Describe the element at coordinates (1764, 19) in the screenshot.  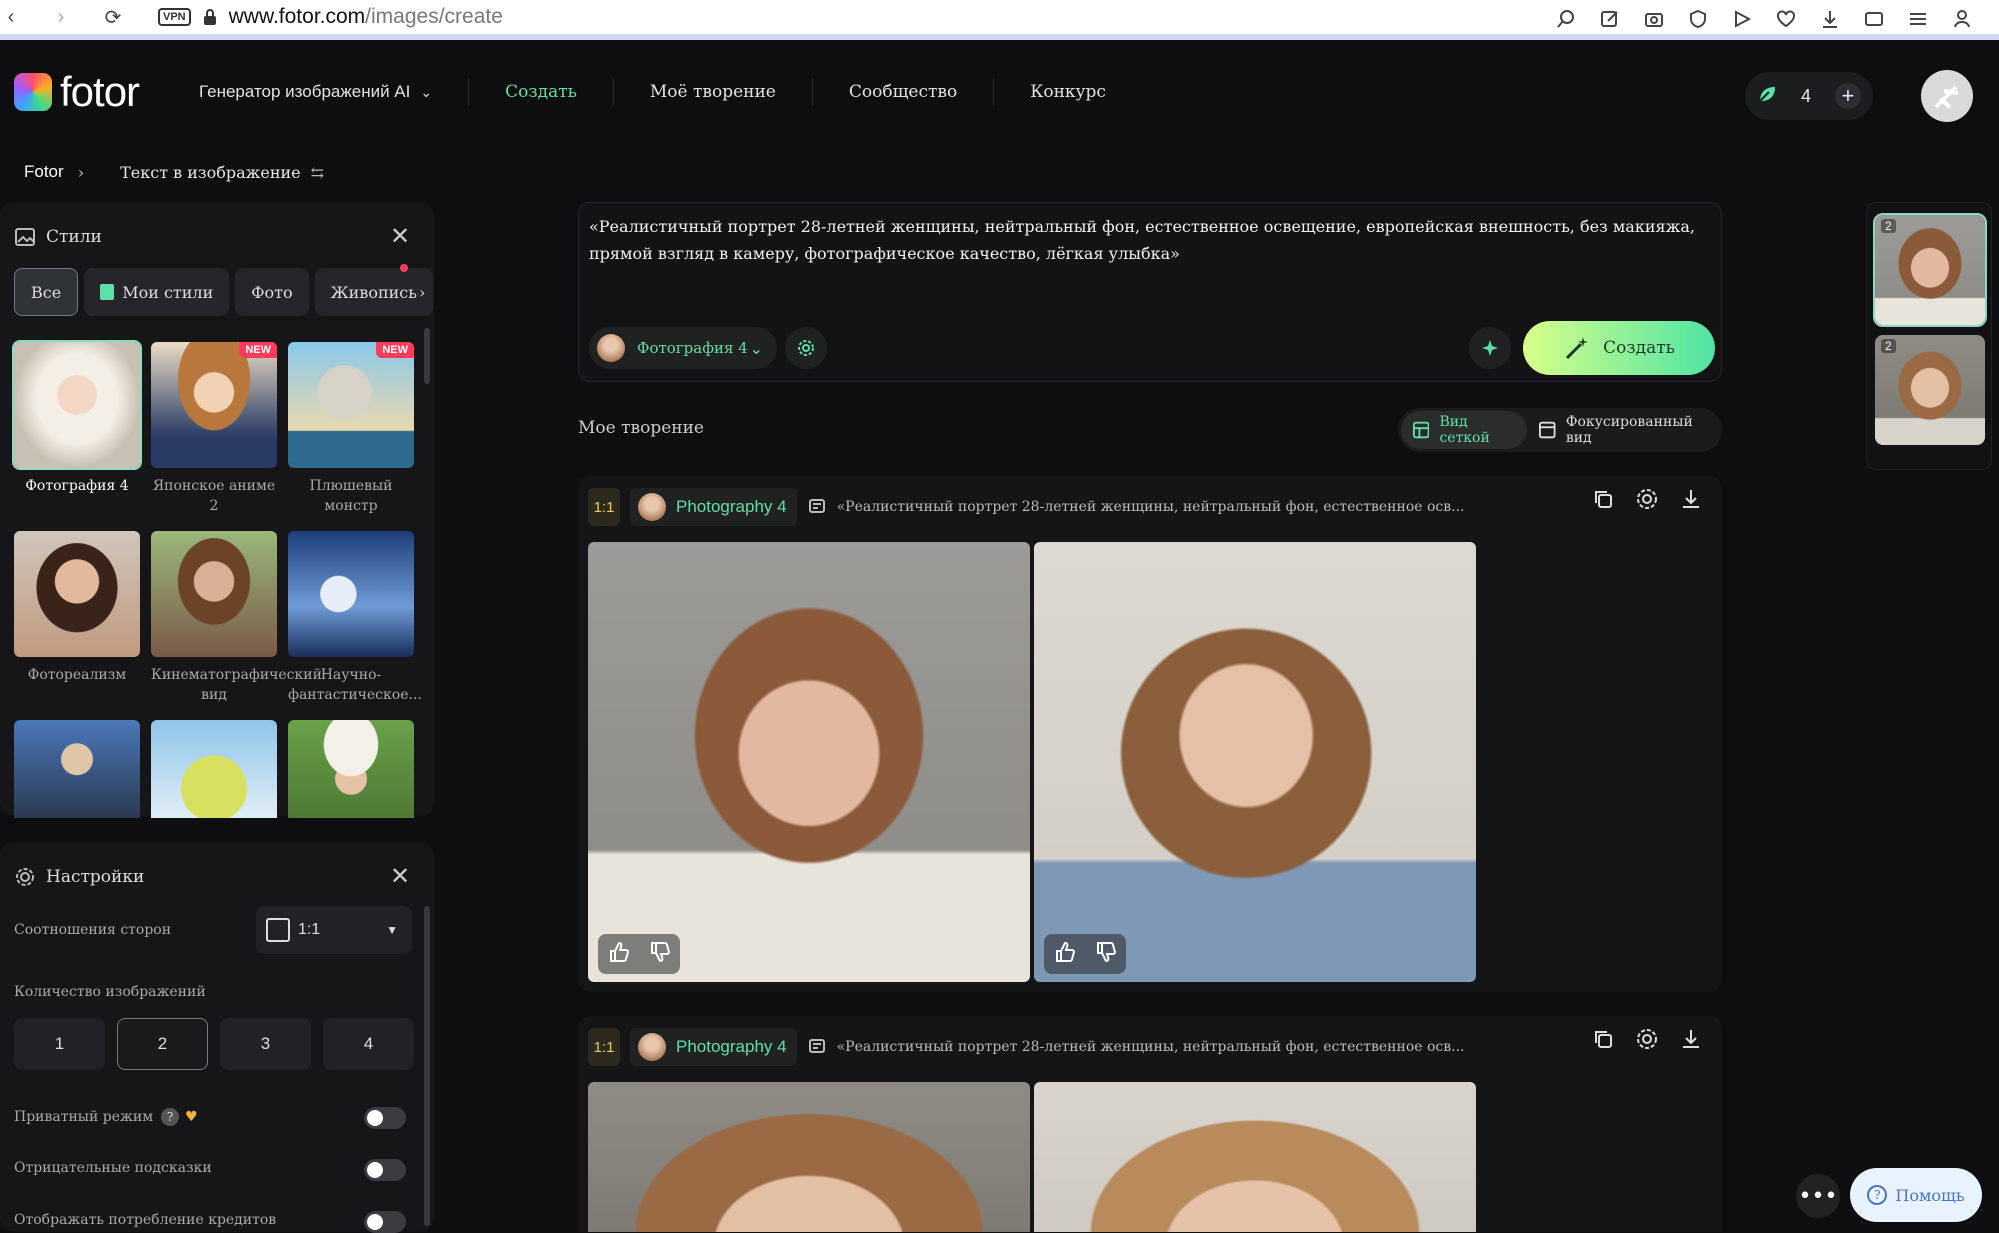
I see `browser-actions` at that location.